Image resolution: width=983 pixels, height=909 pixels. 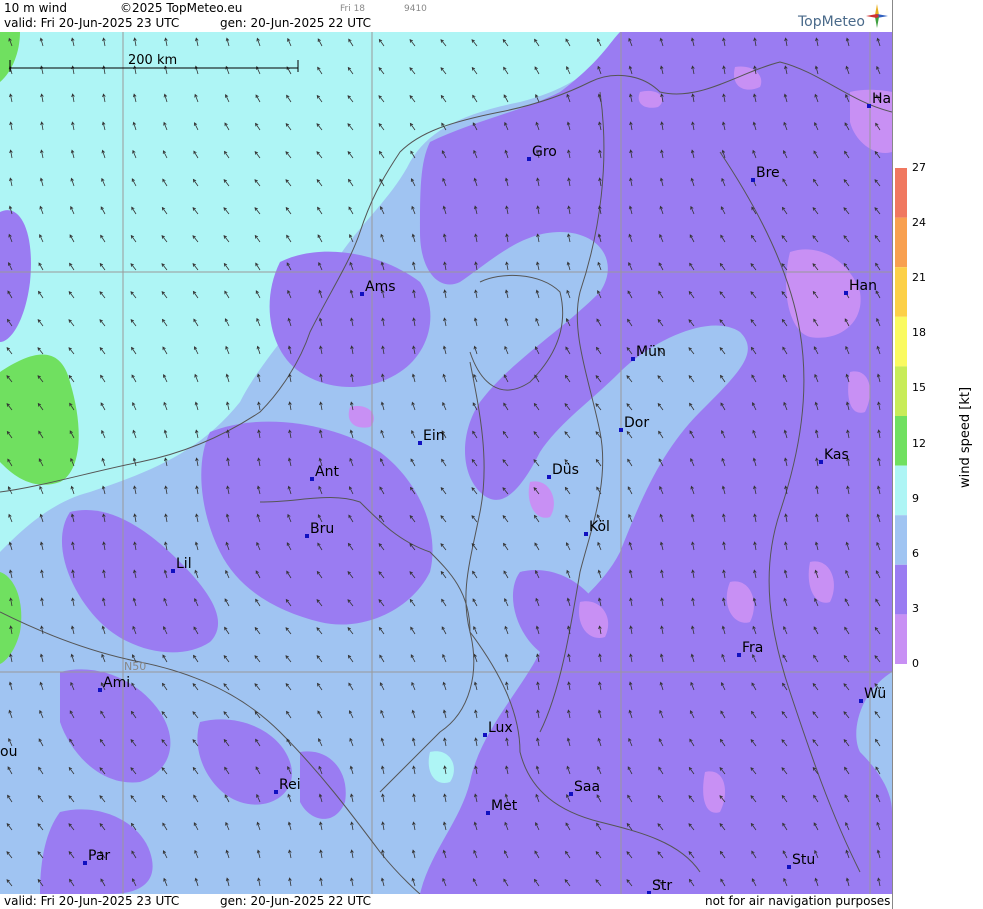 I want to click on footer-valid-time: valid: Fri 20-Jun-2025 23 UTC, so click(x=92, y=901).